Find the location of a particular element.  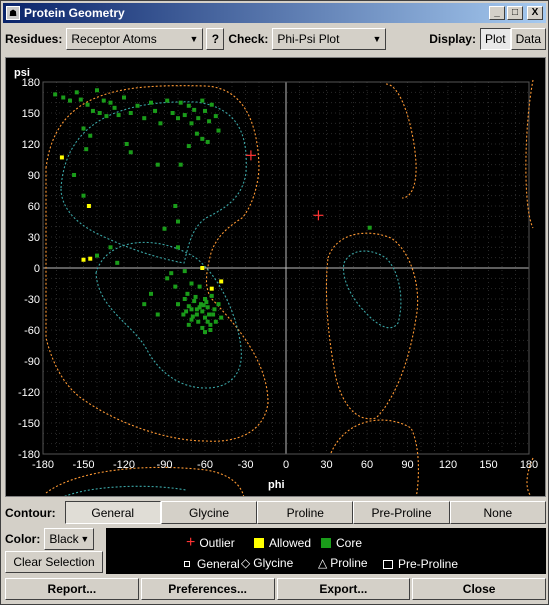

contour-preproline-button: Pre-Proline is located at coordinates (401, 512).